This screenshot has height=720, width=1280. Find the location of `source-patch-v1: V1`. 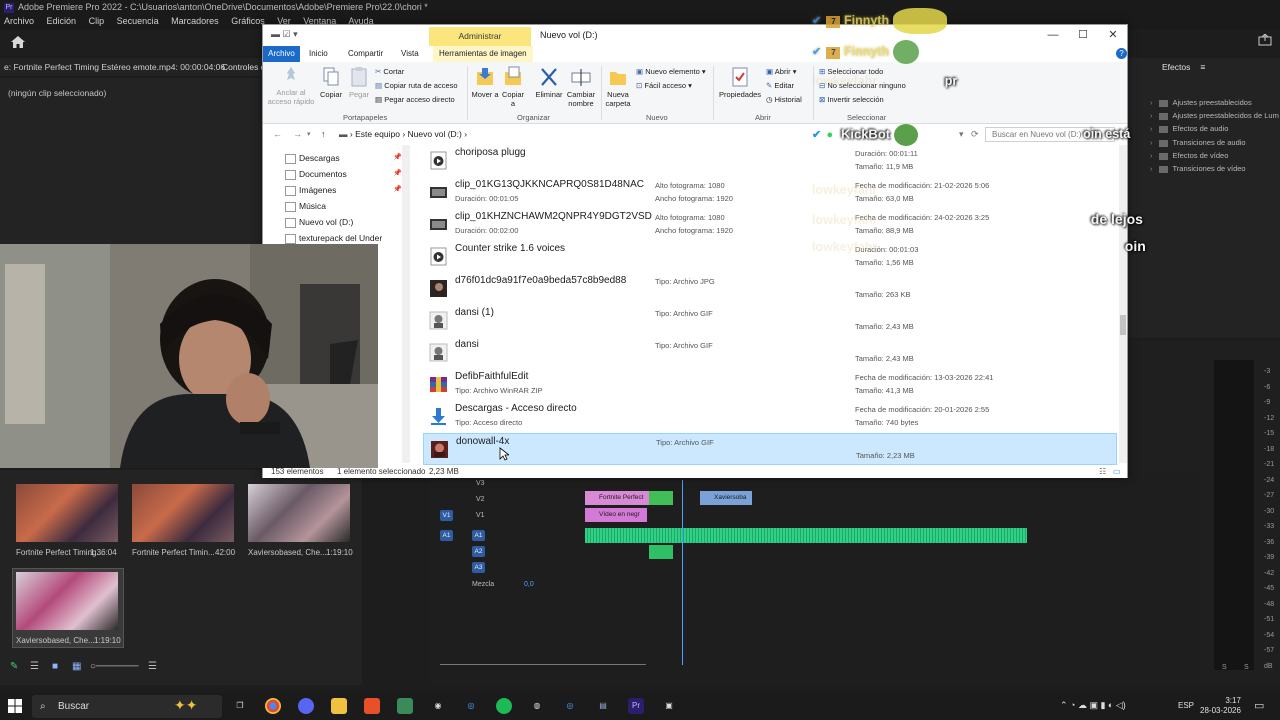

source-patch-v1: V1 is located at coordinates (446, 515).